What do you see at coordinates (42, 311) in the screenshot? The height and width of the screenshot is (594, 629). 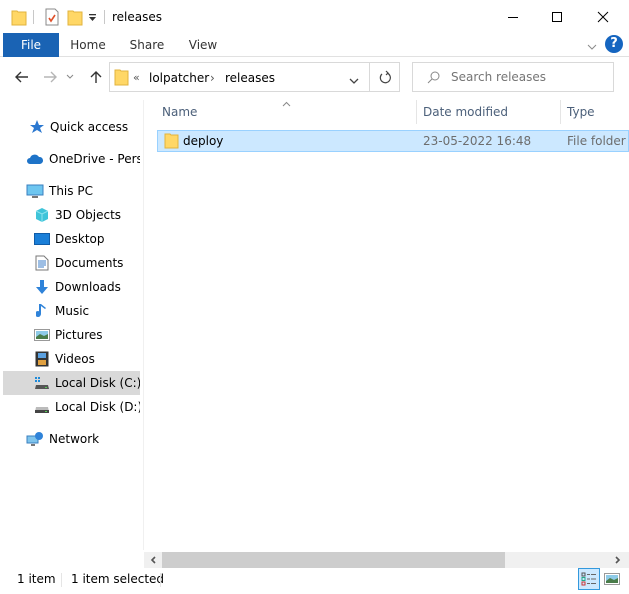 I see `music-icon` at bounding box center [42, 311].